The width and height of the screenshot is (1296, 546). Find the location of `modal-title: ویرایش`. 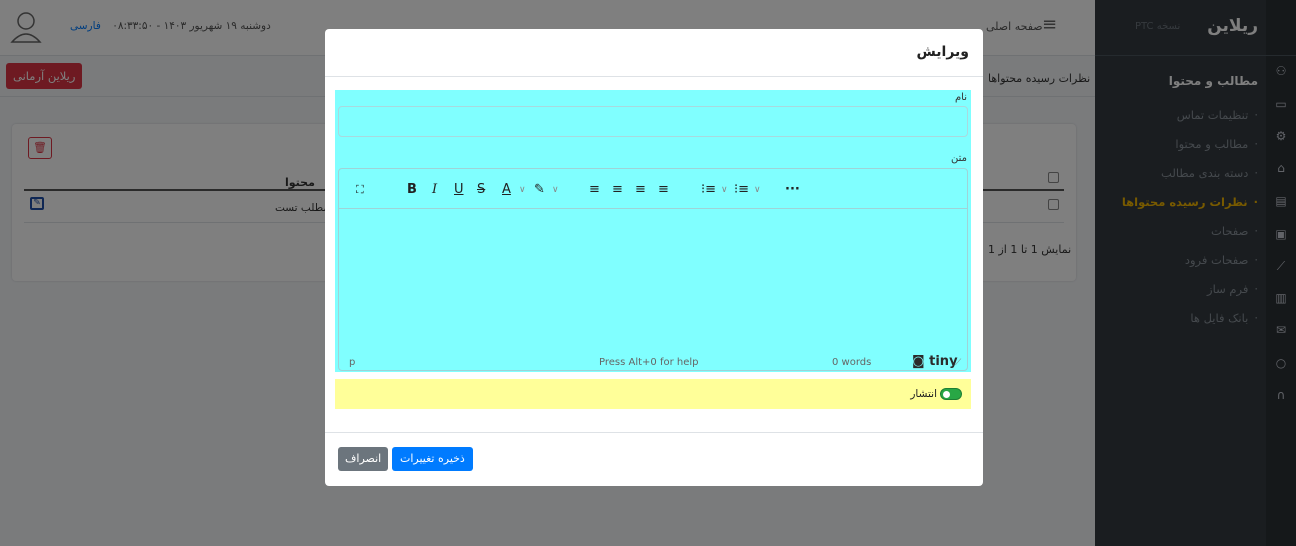

modal-title: ویرایش is located at coordinates (942, 52).